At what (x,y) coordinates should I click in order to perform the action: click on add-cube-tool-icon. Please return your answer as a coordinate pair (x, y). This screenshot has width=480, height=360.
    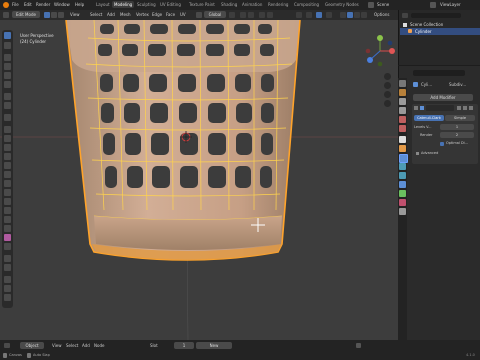
    Looking at the image, I should click on (7, 117).